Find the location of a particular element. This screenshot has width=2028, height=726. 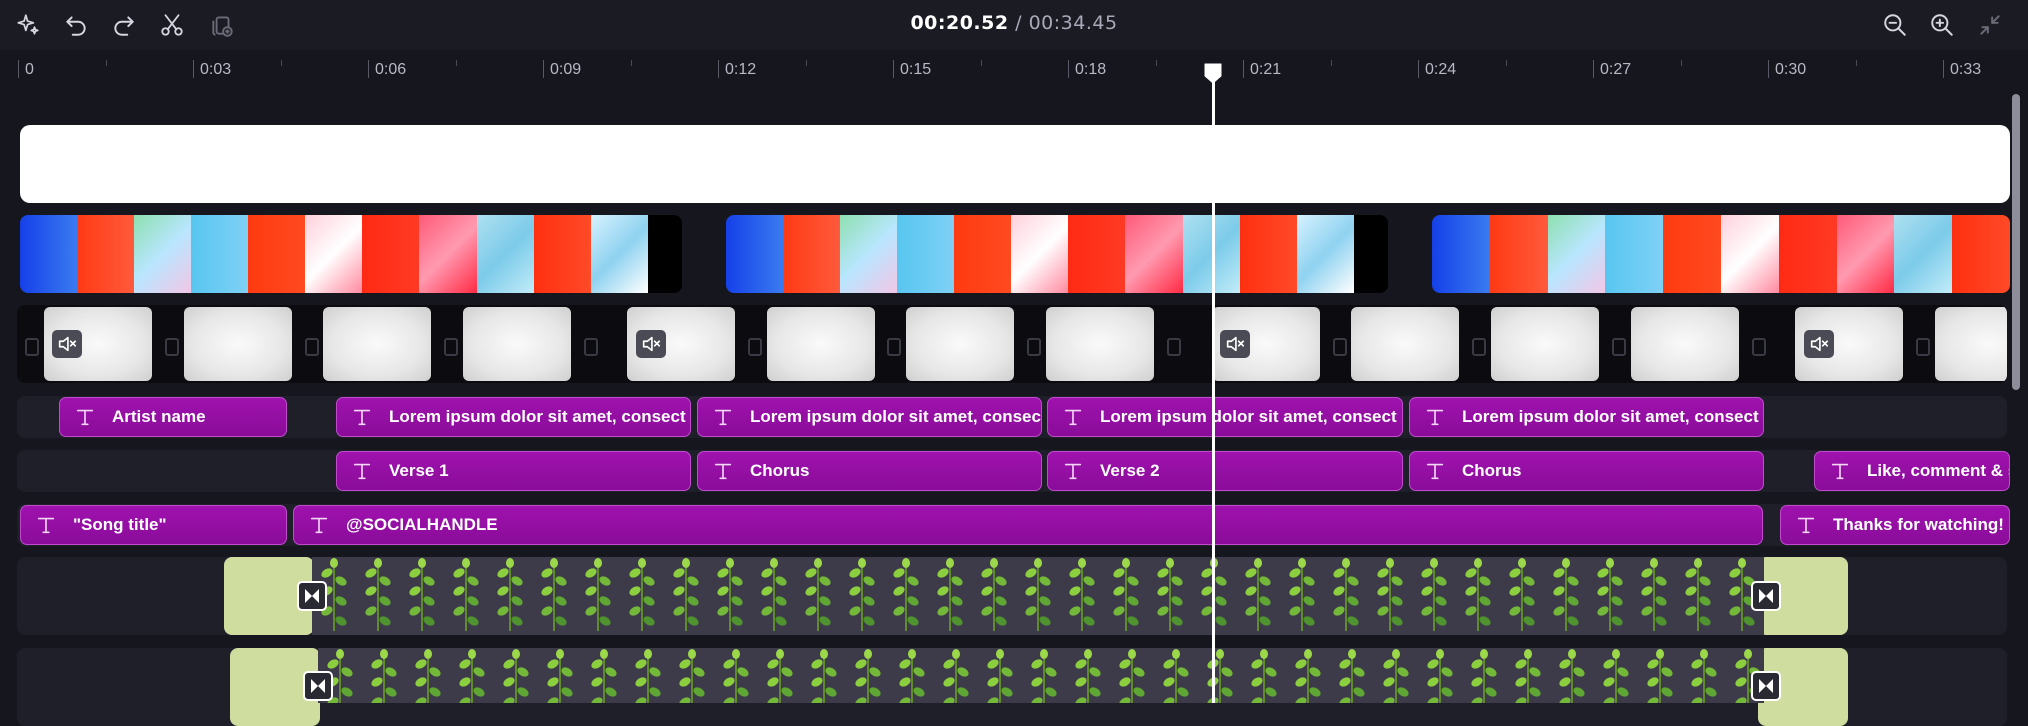

text-clip-song-title: "Song title" is located at coordinates (153, 525).